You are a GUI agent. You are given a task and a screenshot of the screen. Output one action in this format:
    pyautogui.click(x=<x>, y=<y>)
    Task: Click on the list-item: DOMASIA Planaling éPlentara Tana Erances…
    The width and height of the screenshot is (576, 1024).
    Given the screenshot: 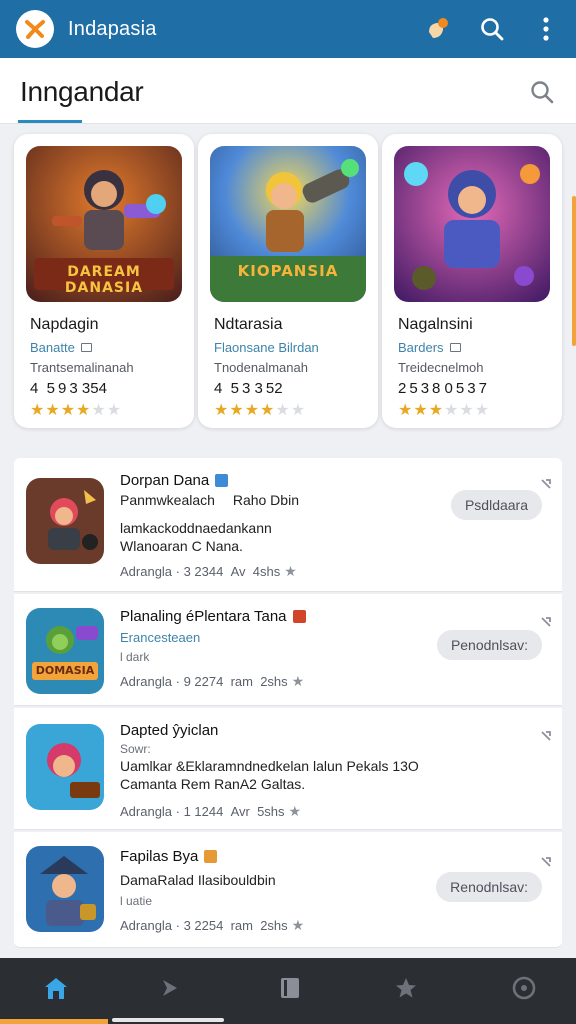 What is the action you would take?
    pyautogui.click(x=288, y=650)
    